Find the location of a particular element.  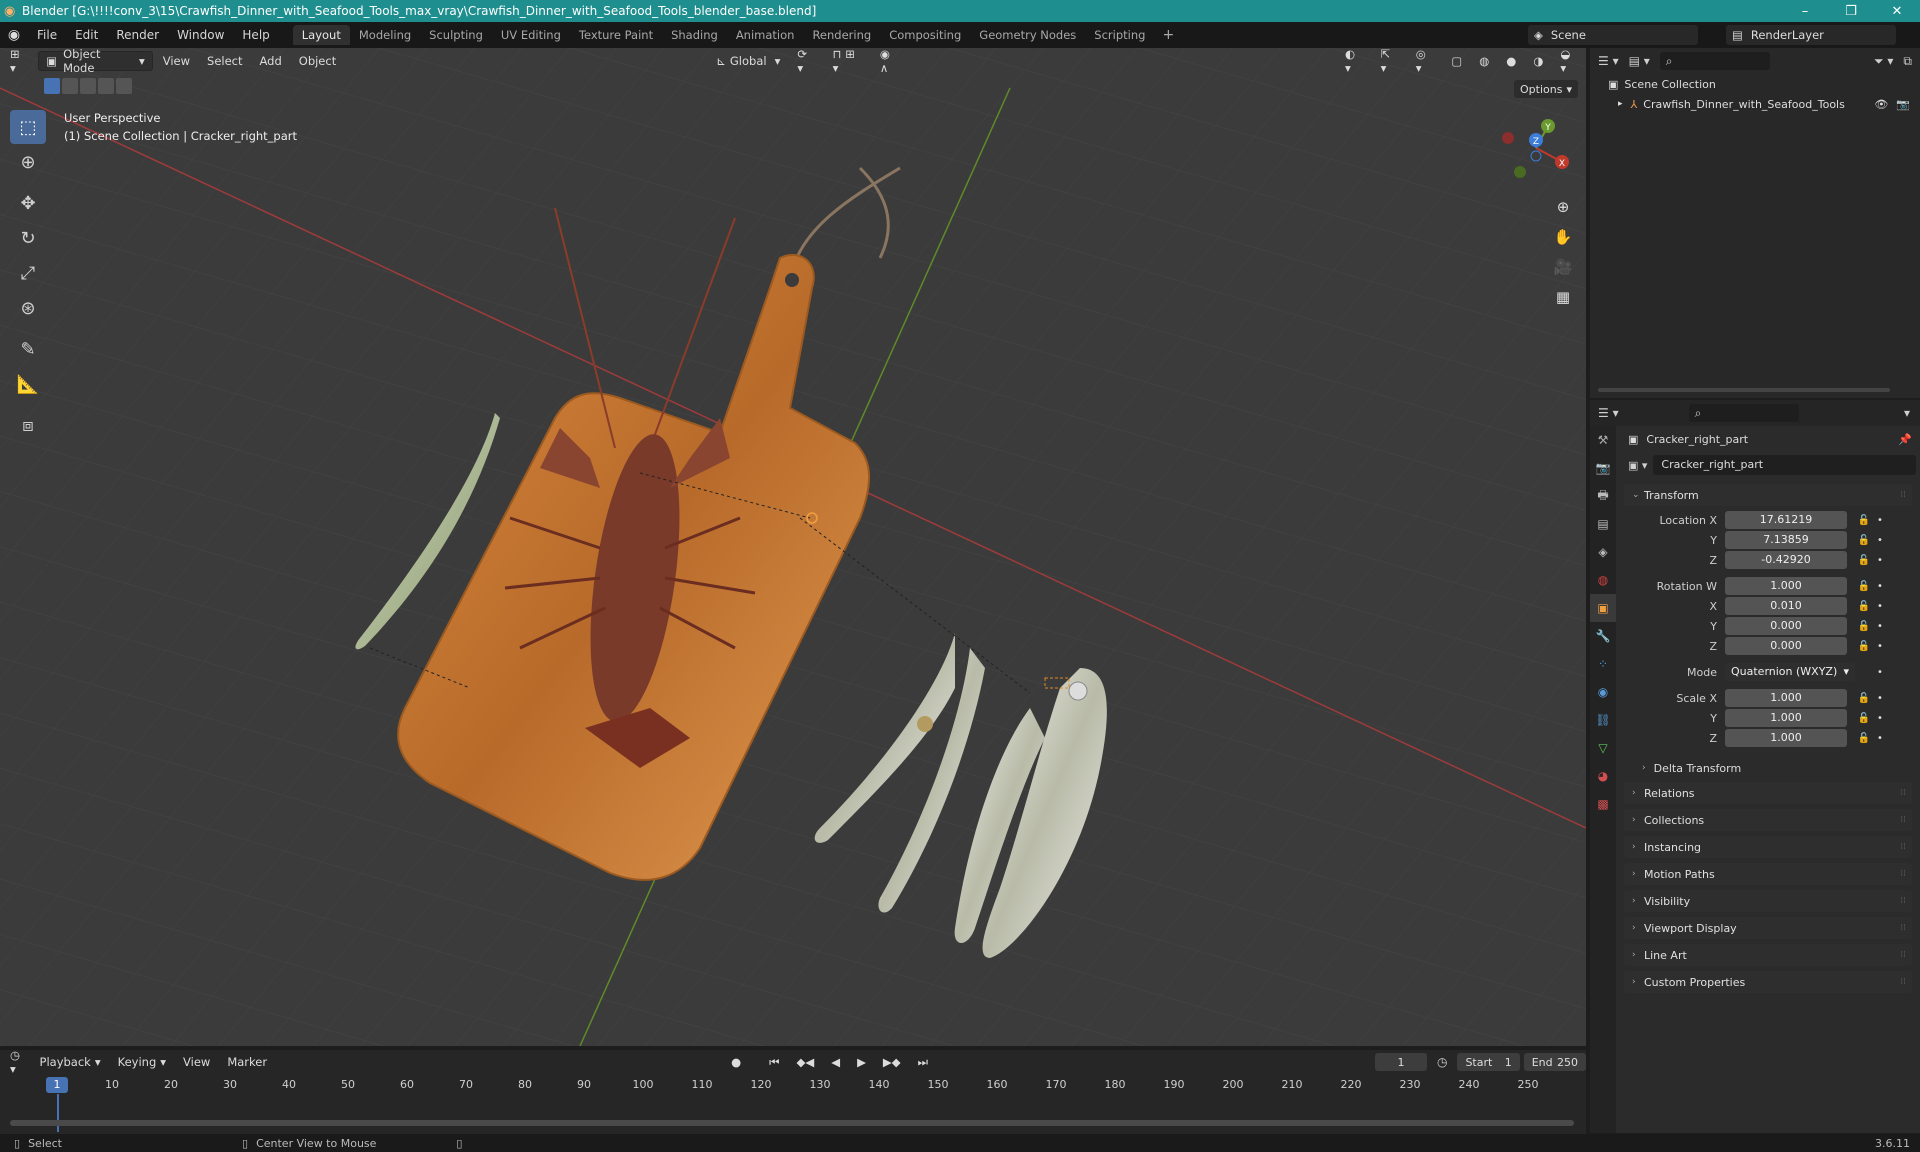

new-collection-icon: ⧉ is located at coordinates (1907, 61).